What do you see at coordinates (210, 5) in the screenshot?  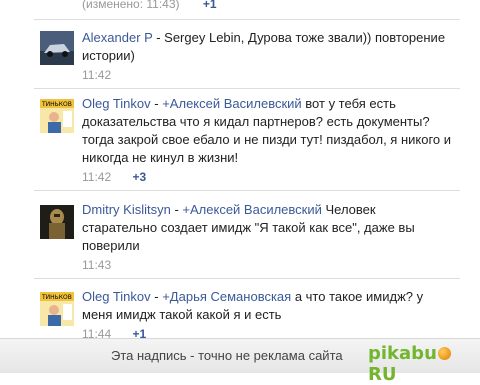 I see `rating-plus: +1` at bounding box center [210, 5].